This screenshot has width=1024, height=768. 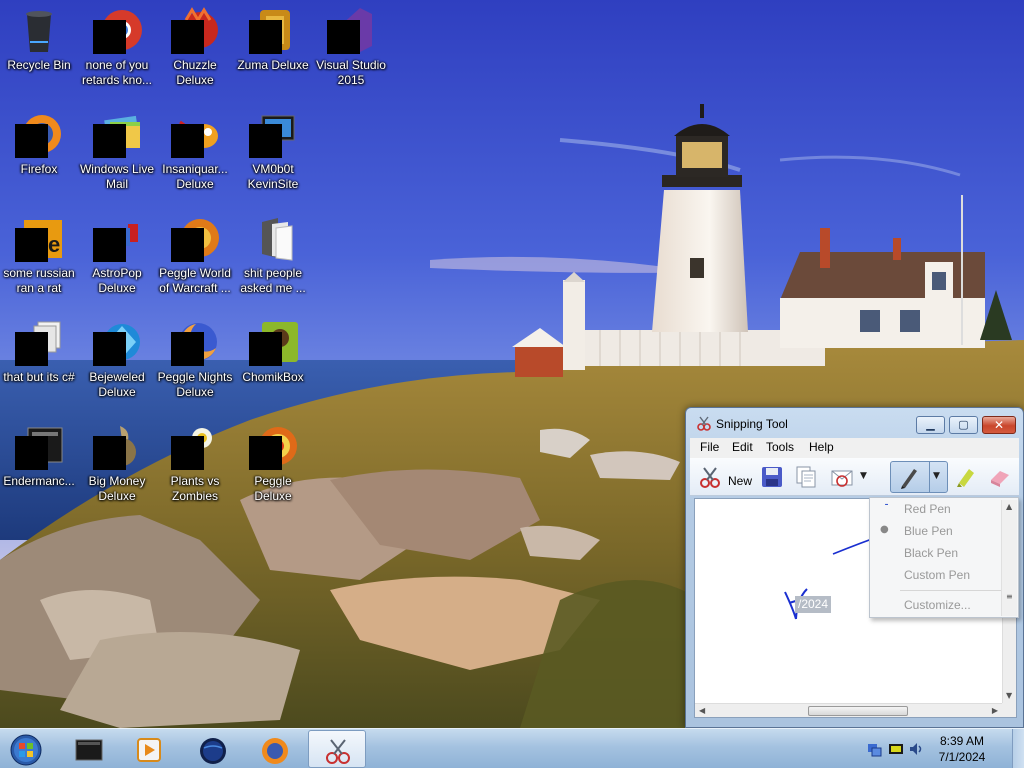 I want to click on desktop-icon-zuma-deluxe: Zuma Deluxe, so click(x=273, y=50).